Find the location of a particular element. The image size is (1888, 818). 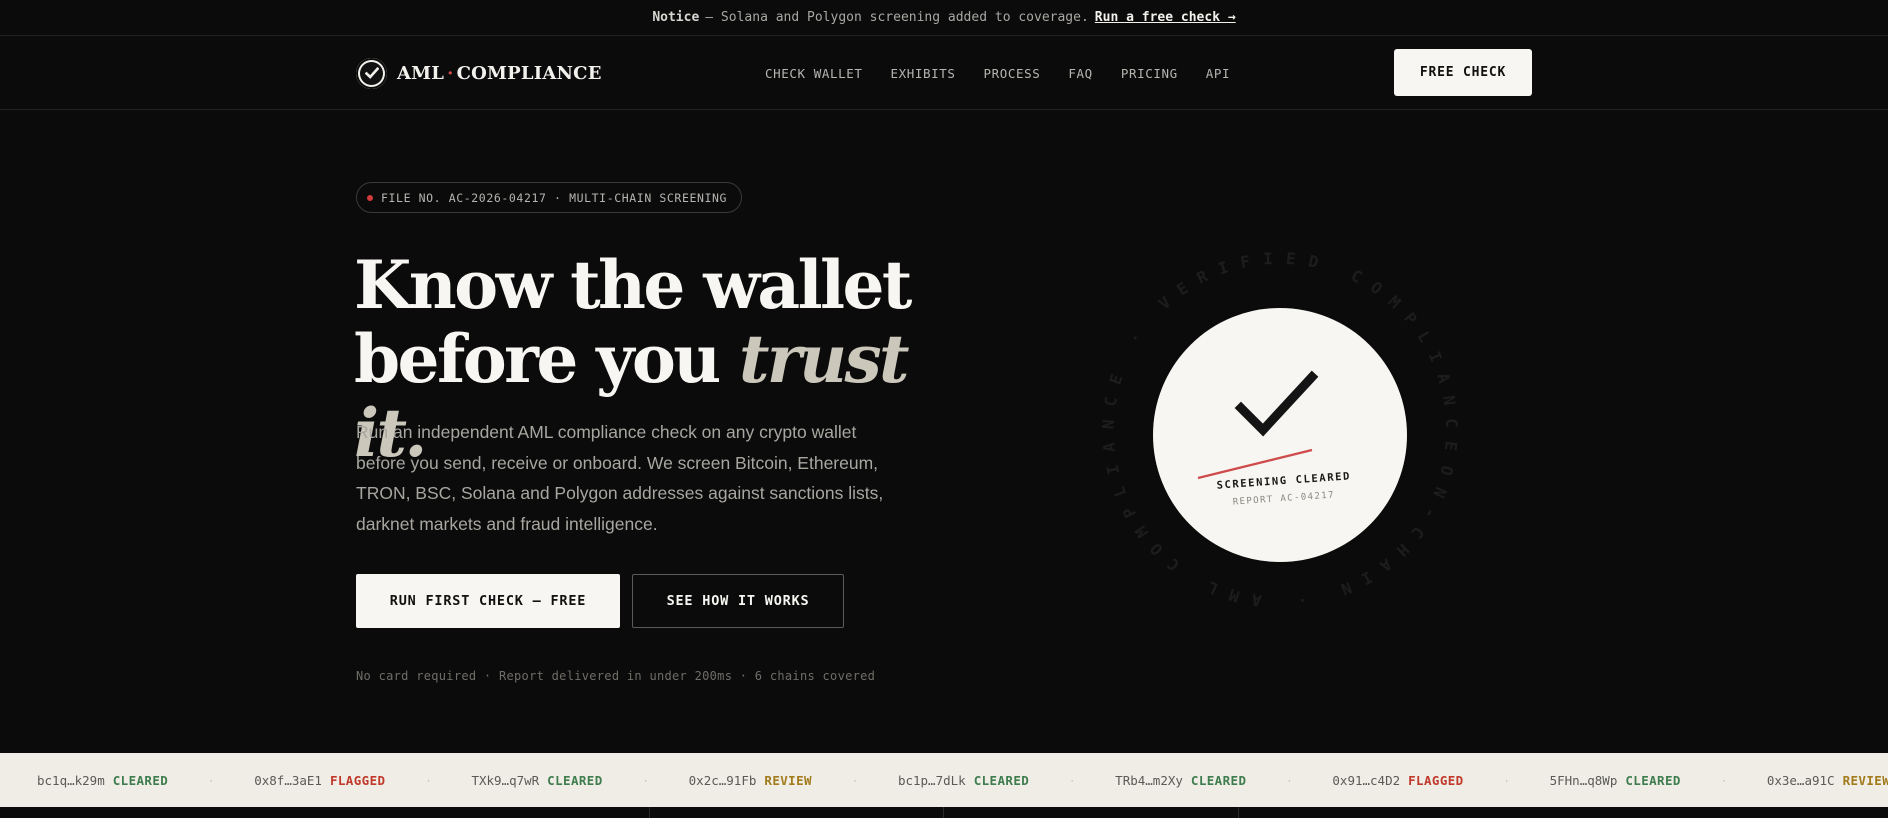

headline-line-2: before you is located at coordinates (547, 359).